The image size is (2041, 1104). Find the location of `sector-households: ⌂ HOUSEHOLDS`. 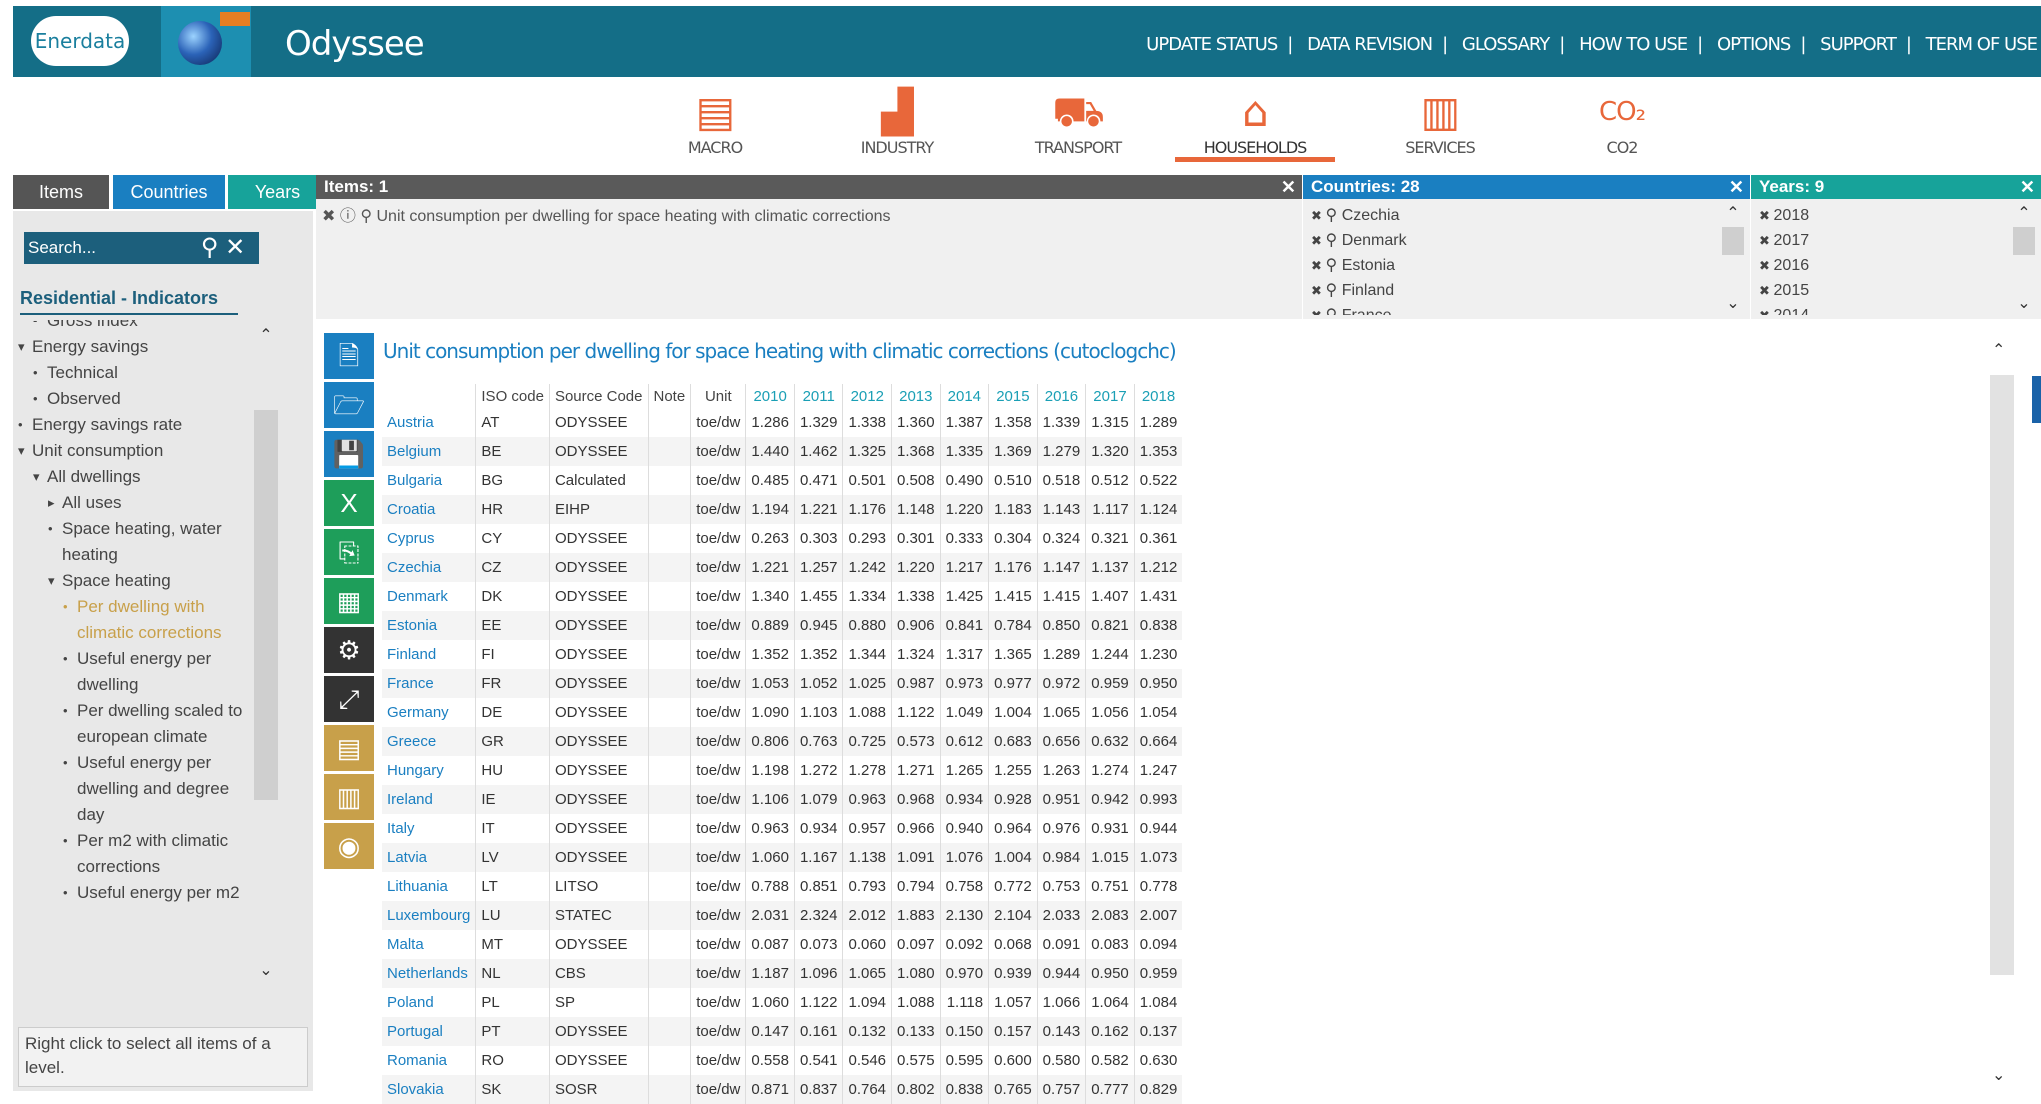

sector-households: ⌂ HOUSEHOLDS is located at coordinates (1255, 124).